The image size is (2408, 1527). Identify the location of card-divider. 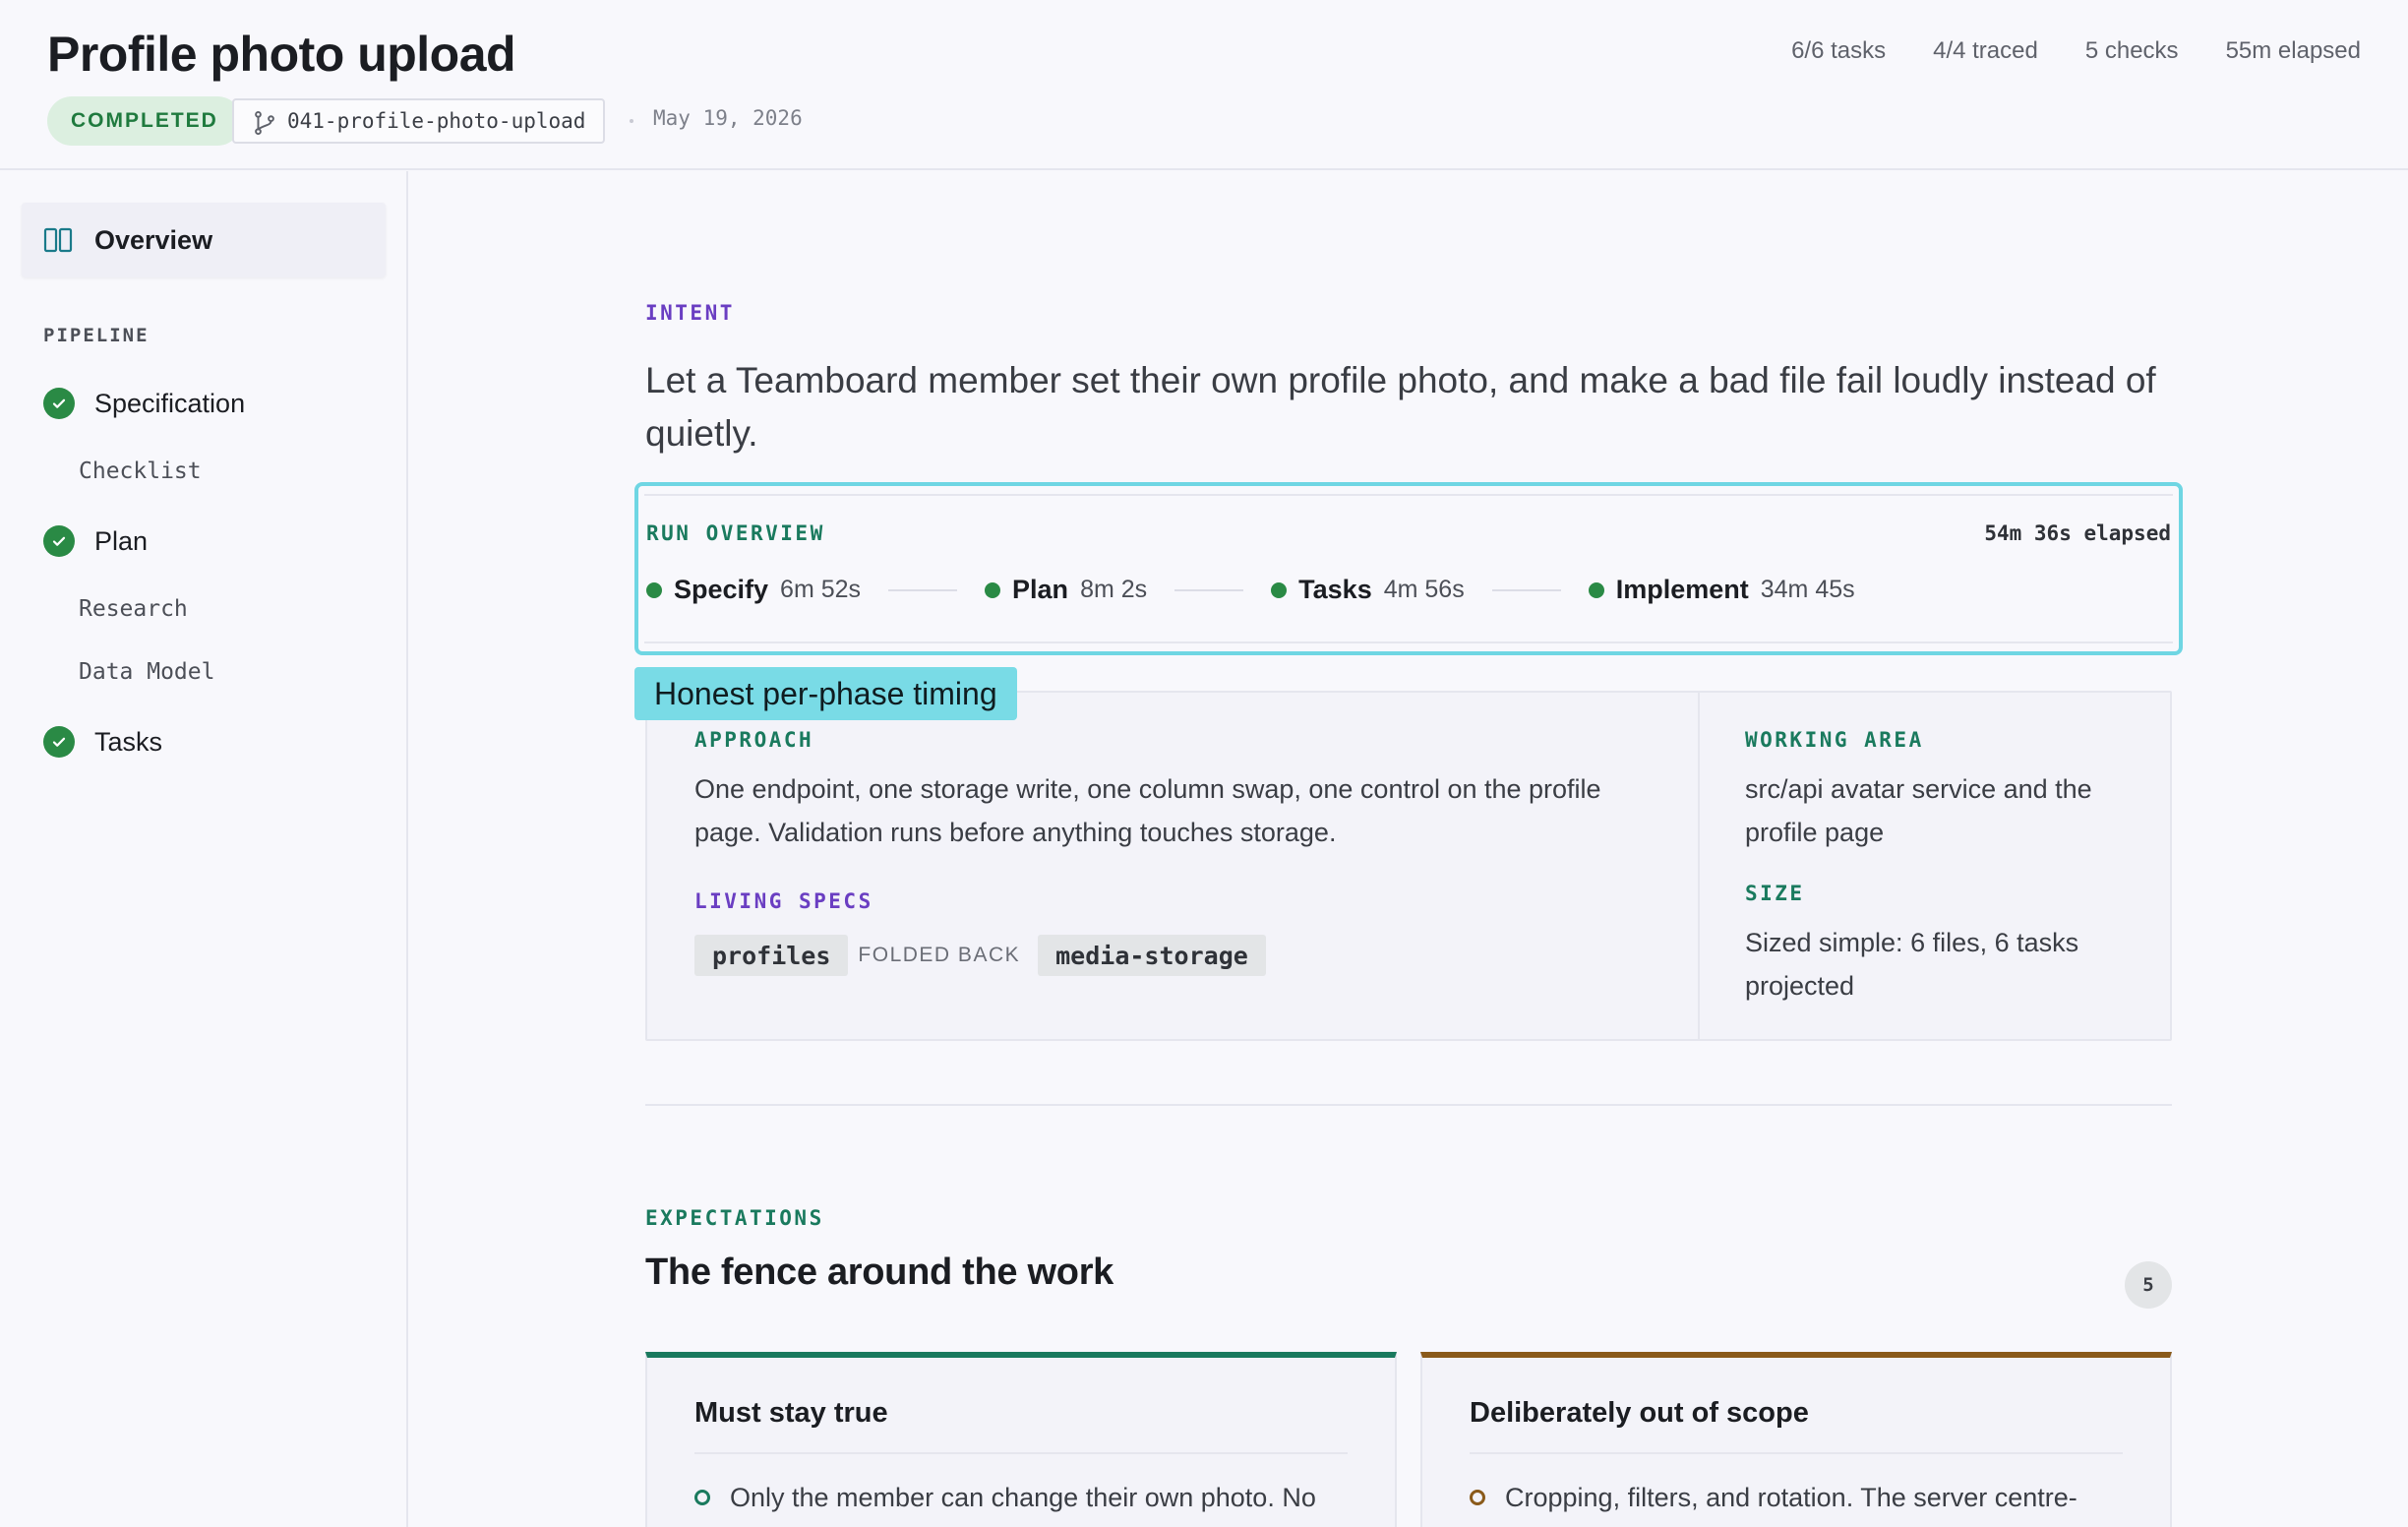
(1699, 866).